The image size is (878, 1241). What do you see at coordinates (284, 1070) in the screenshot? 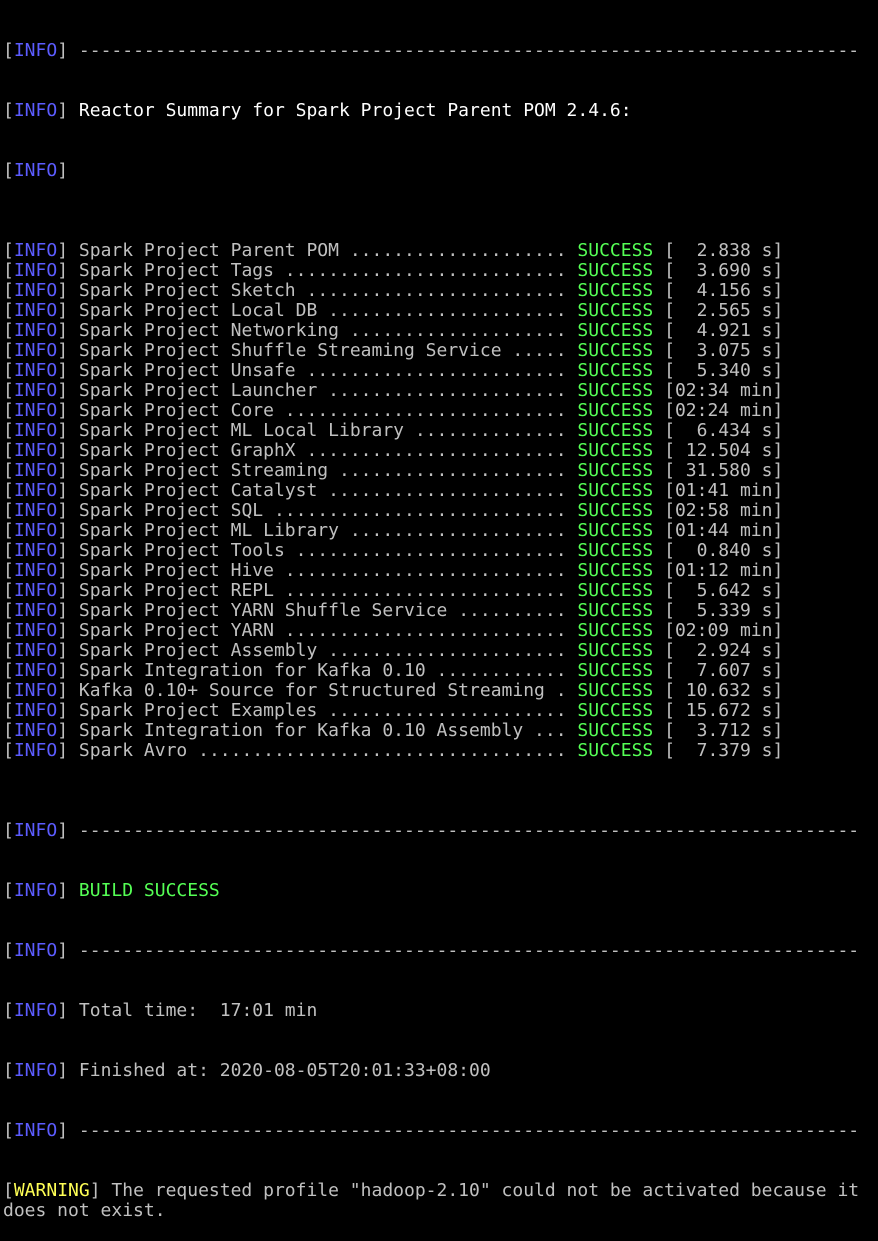
I see `finished-at: Finished at: 2020-08-05T20:01:33+08:00` at bounding box center [284, 1070].